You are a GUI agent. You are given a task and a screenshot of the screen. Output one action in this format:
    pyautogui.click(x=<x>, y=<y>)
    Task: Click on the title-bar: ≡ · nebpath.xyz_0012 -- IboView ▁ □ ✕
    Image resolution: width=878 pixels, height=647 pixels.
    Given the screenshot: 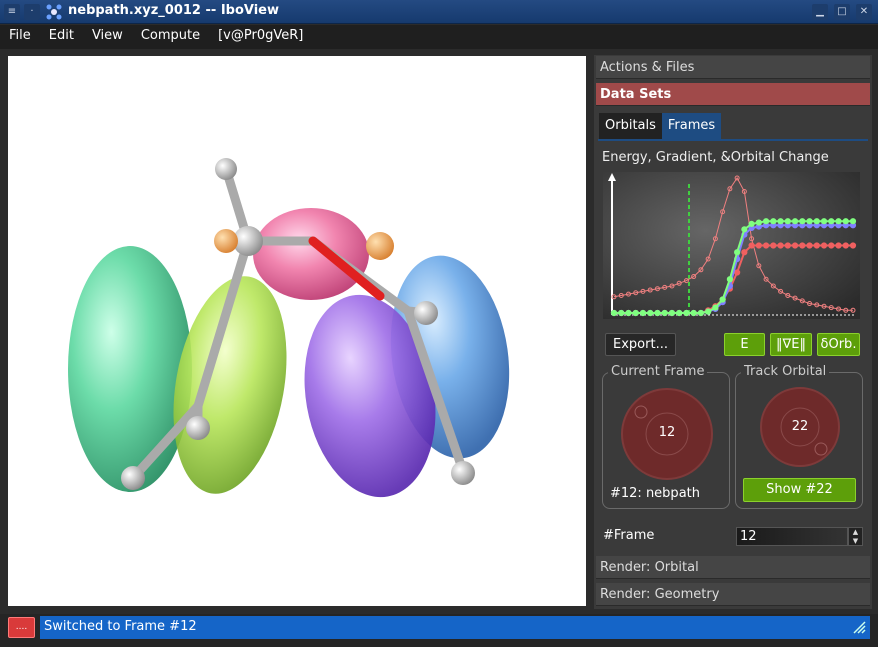 What is the action you would take?
    pyautogui.click(x=439, y=12)
    